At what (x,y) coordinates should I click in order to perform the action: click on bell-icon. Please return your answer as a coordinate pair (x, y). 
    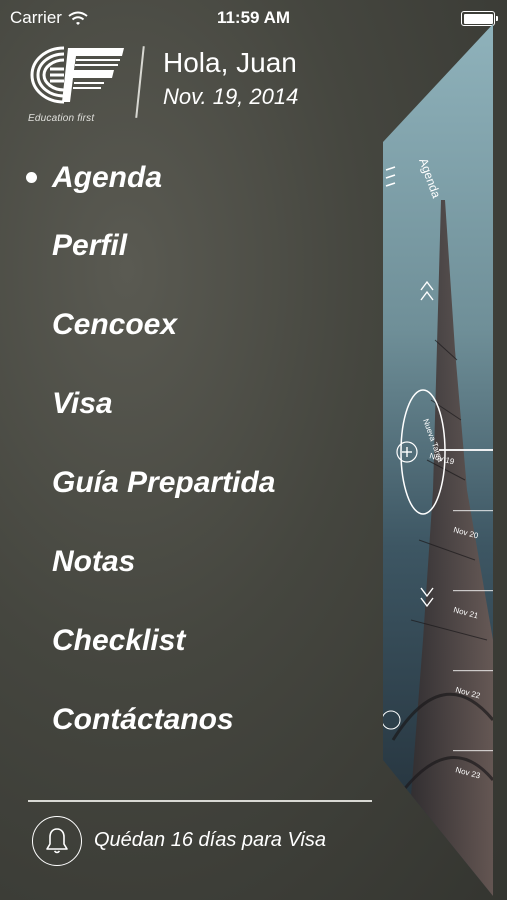
    Looking at the image, I should click on (57, 841).